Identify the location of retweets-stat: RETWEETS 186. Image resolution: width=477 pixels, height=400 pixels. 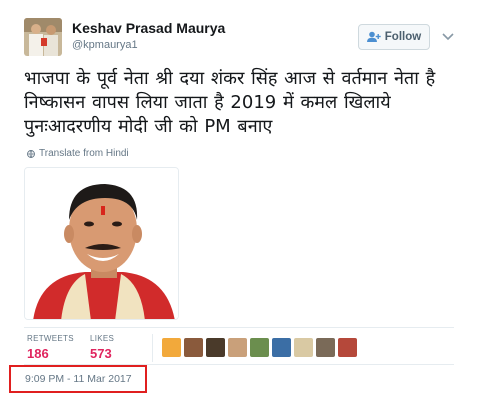
(50, 347).